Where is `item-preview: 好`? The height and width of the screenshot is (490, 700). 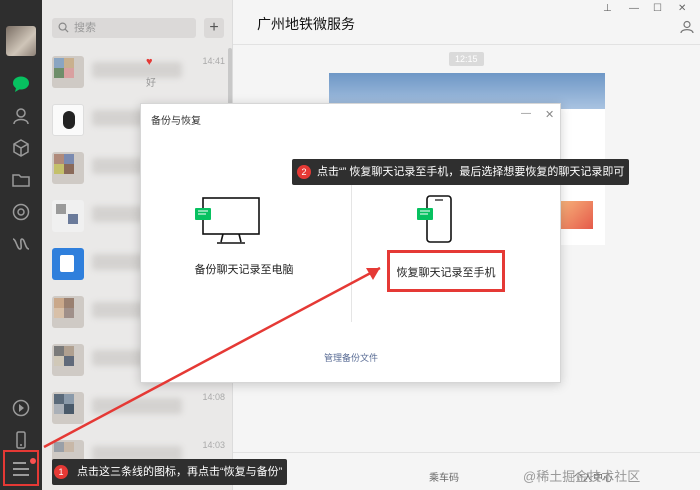
item-preview: 好 is located at coordinates (151, 83).